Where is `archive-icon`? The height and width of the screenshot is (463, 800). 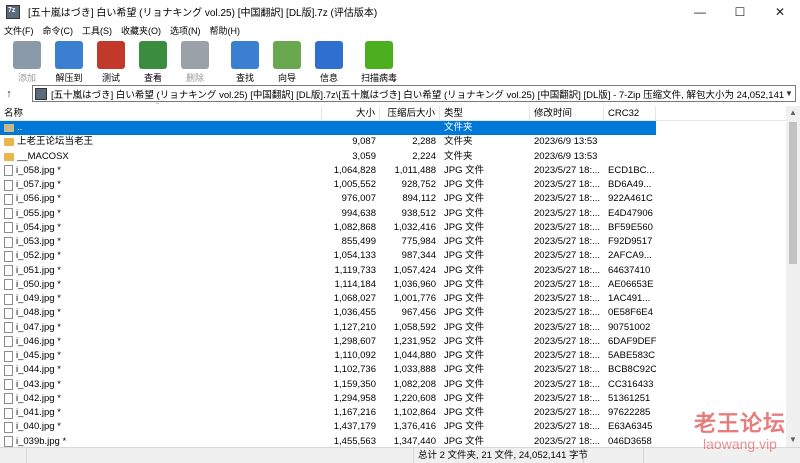 archive-icon is located at coordinates (41, 93).